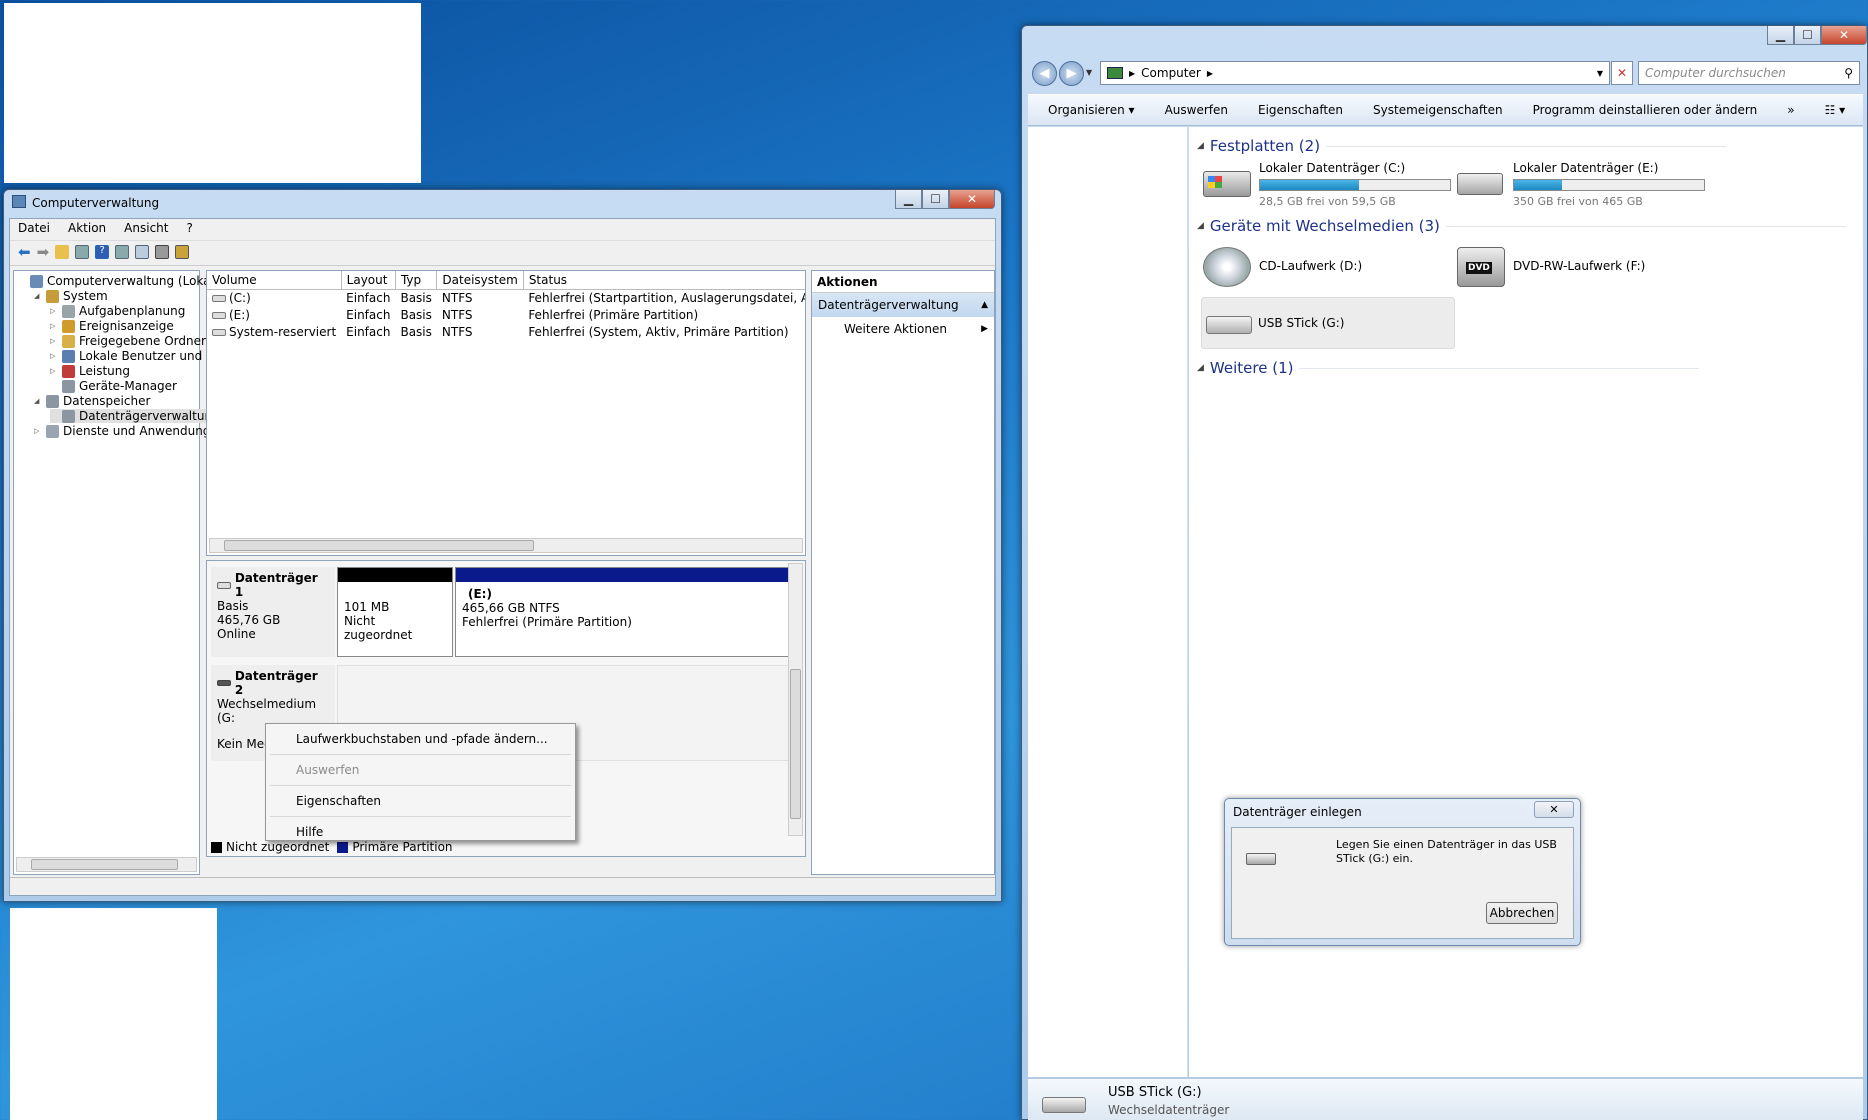  What do you see at coordinates (480, 280) in the screenshot?
I see `column-header-dateisystem: Dateisystem` at bounding box center [480, 280].